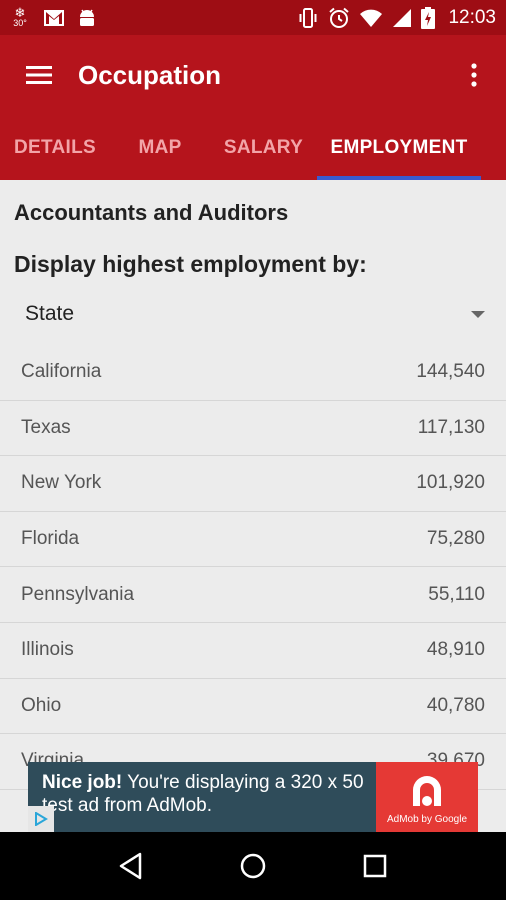 This screenshot has width=506, height=900. What do you see at coordinates (402, 17) in the screenshot?
I see `signal-icon` at bounding box center [402, 17].